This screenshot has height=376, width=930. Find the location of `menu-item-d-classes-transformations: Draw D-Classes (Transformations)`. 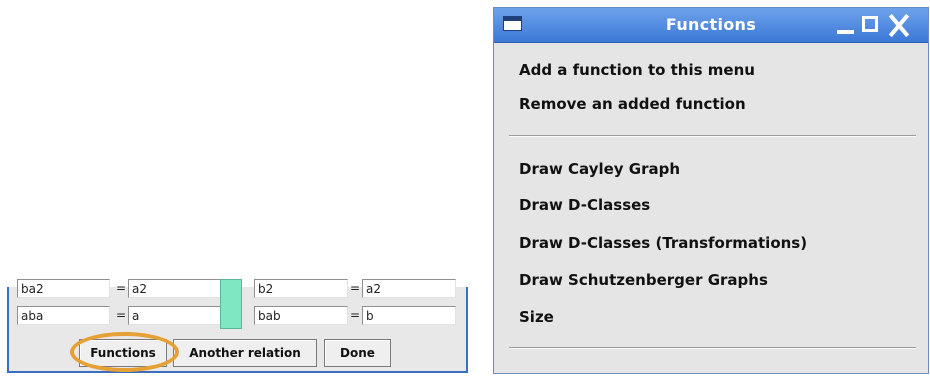

menu-item-d-classes-transformations: Draw D-Classes (Transformations) is located at coordinates (663, 243).